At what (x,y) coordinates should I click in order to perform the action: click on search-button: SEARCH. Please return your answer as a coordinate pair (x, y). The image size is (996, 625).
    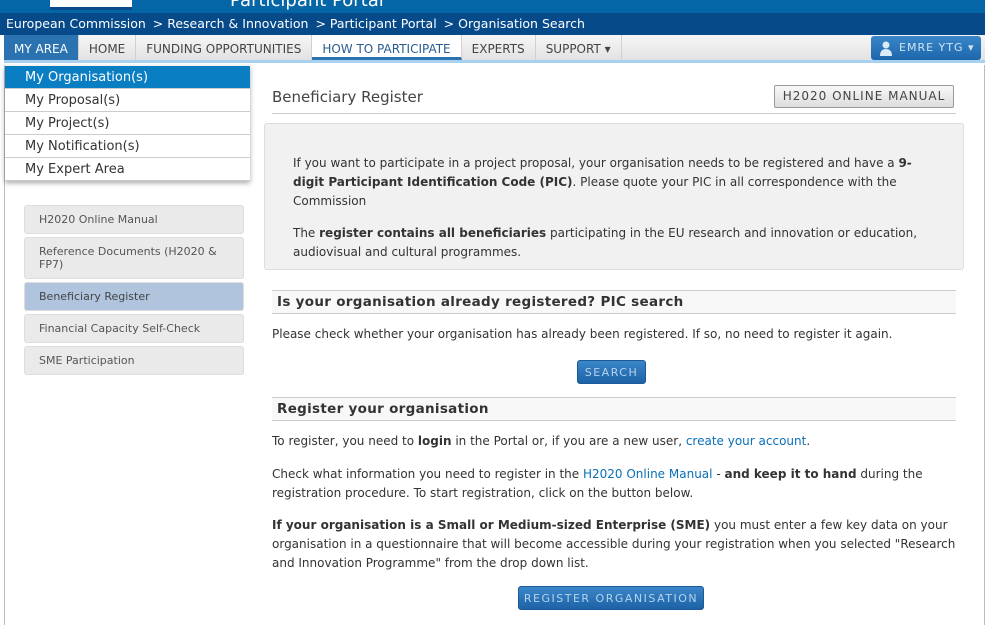
    Looking at the image, I should click on (611, 372).